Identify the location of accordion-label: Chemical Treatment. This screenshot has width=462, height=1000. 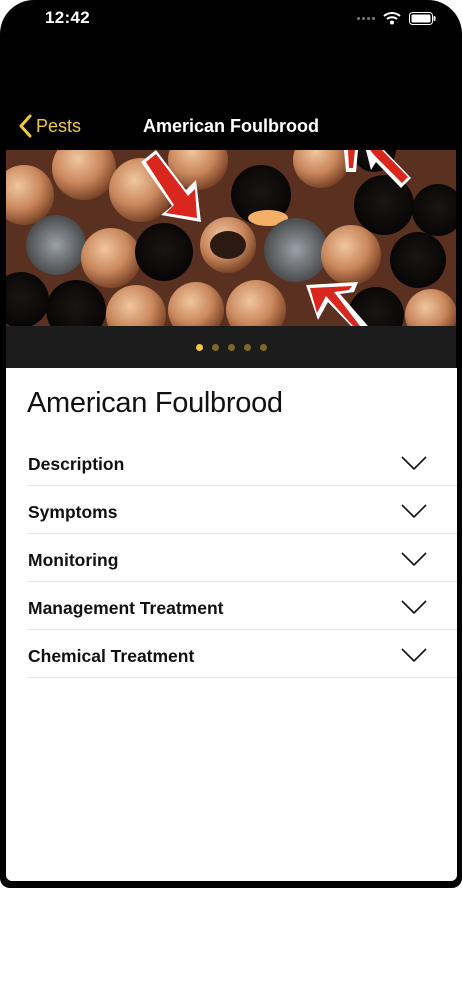
(111, 656).